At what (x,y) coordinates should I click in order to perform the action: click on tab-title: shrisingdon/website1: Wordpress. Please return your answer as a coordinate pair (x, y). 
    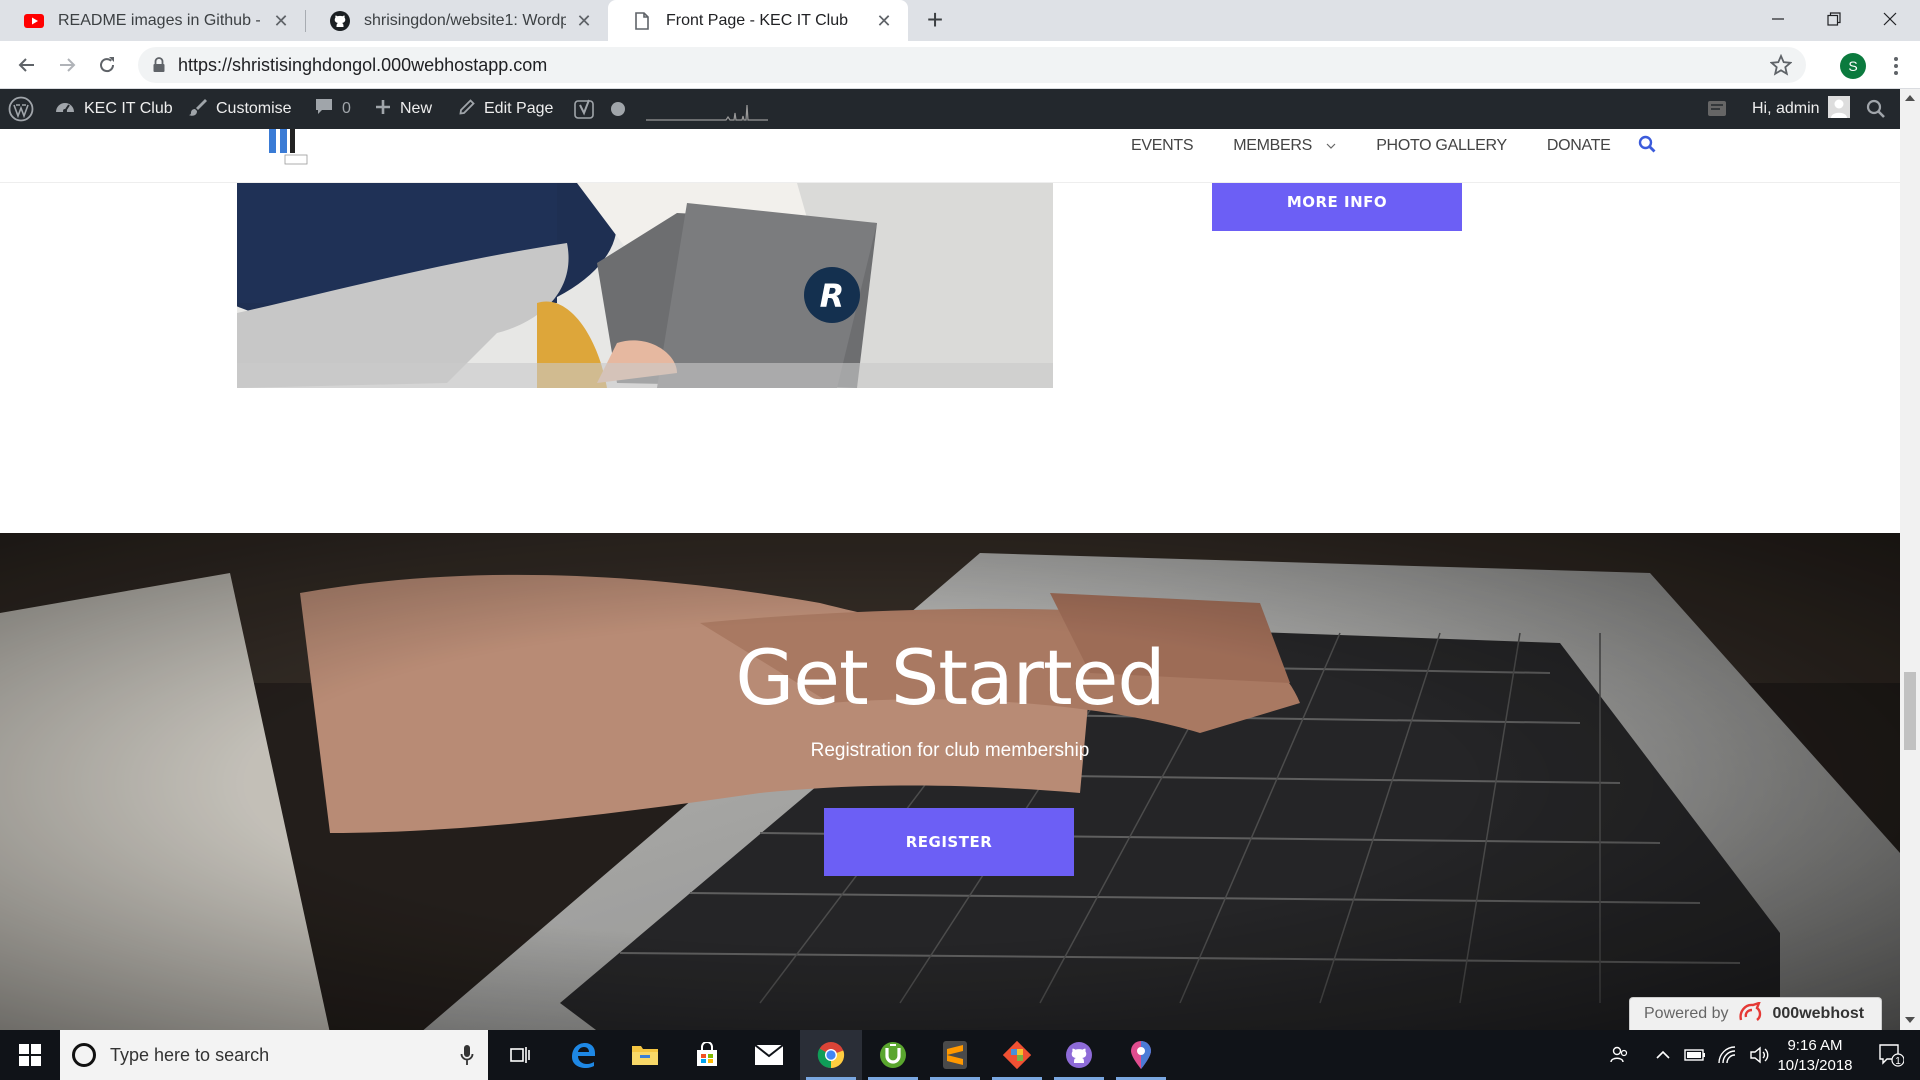
    Looking at the image, I should click on (465, 20).